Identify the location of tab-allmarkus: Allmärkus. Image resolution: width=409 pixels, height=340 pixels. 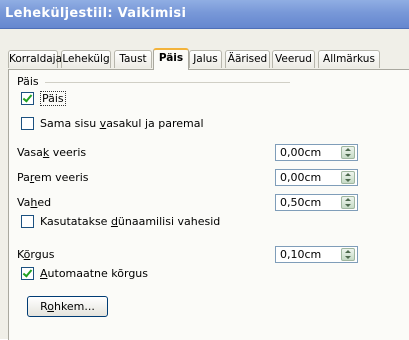
(349, 59).